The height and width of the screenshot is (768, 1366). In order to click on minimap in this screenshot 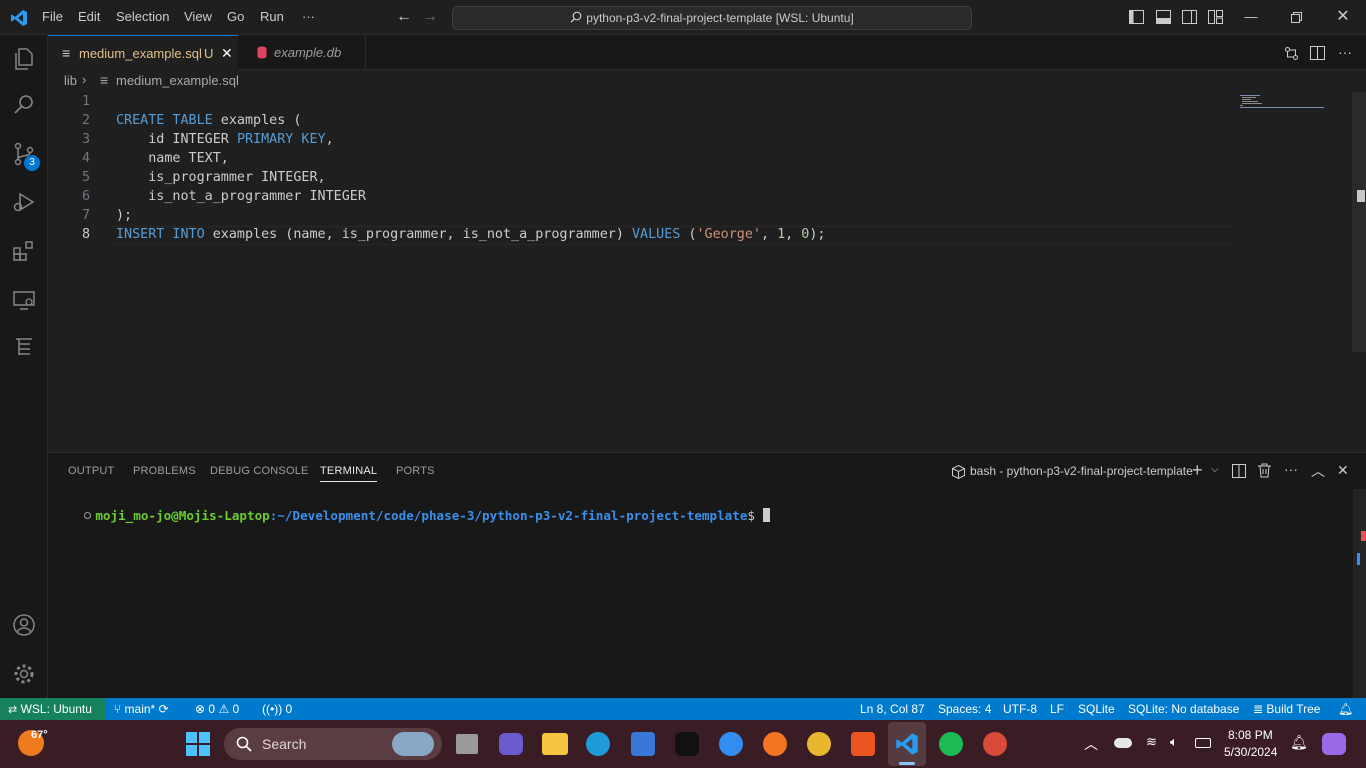, I will do `click(1288, 102)`.